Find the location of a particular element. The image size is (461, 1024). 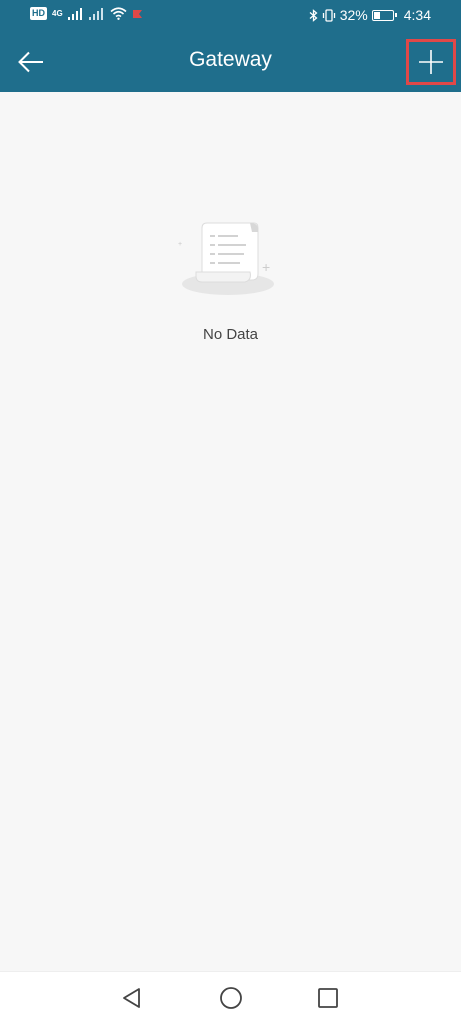

nav-home-button is located at coordinates (231, 998).